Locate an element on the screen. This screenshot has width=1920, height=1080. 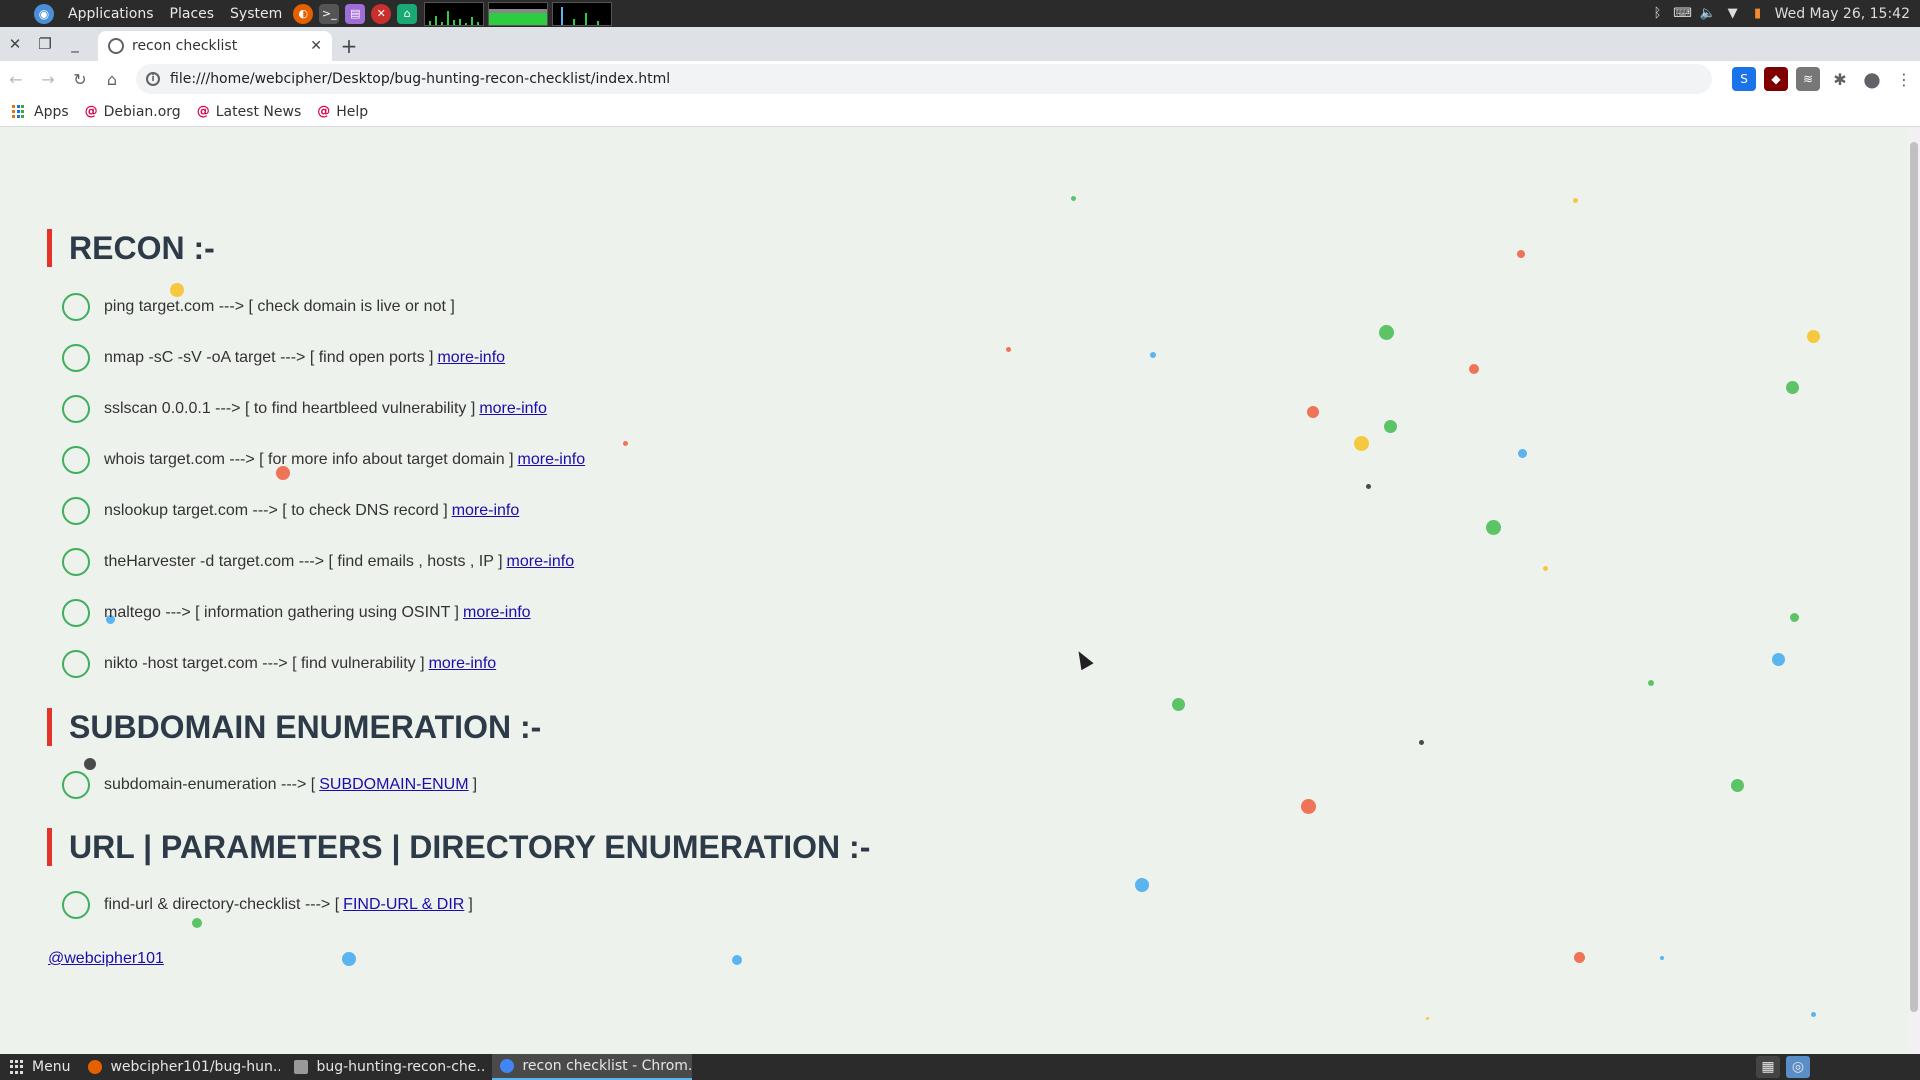
extensions-puzzle-icon: ✱ is located at coordinates (1840, 79).